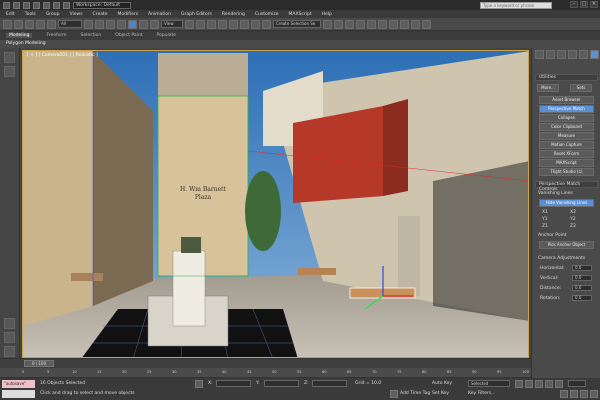  What do you see at coordinates (566, 100) in the screenshot?
I see `asset-browser-button: Asset Browser` at bounding box center [566, 100].